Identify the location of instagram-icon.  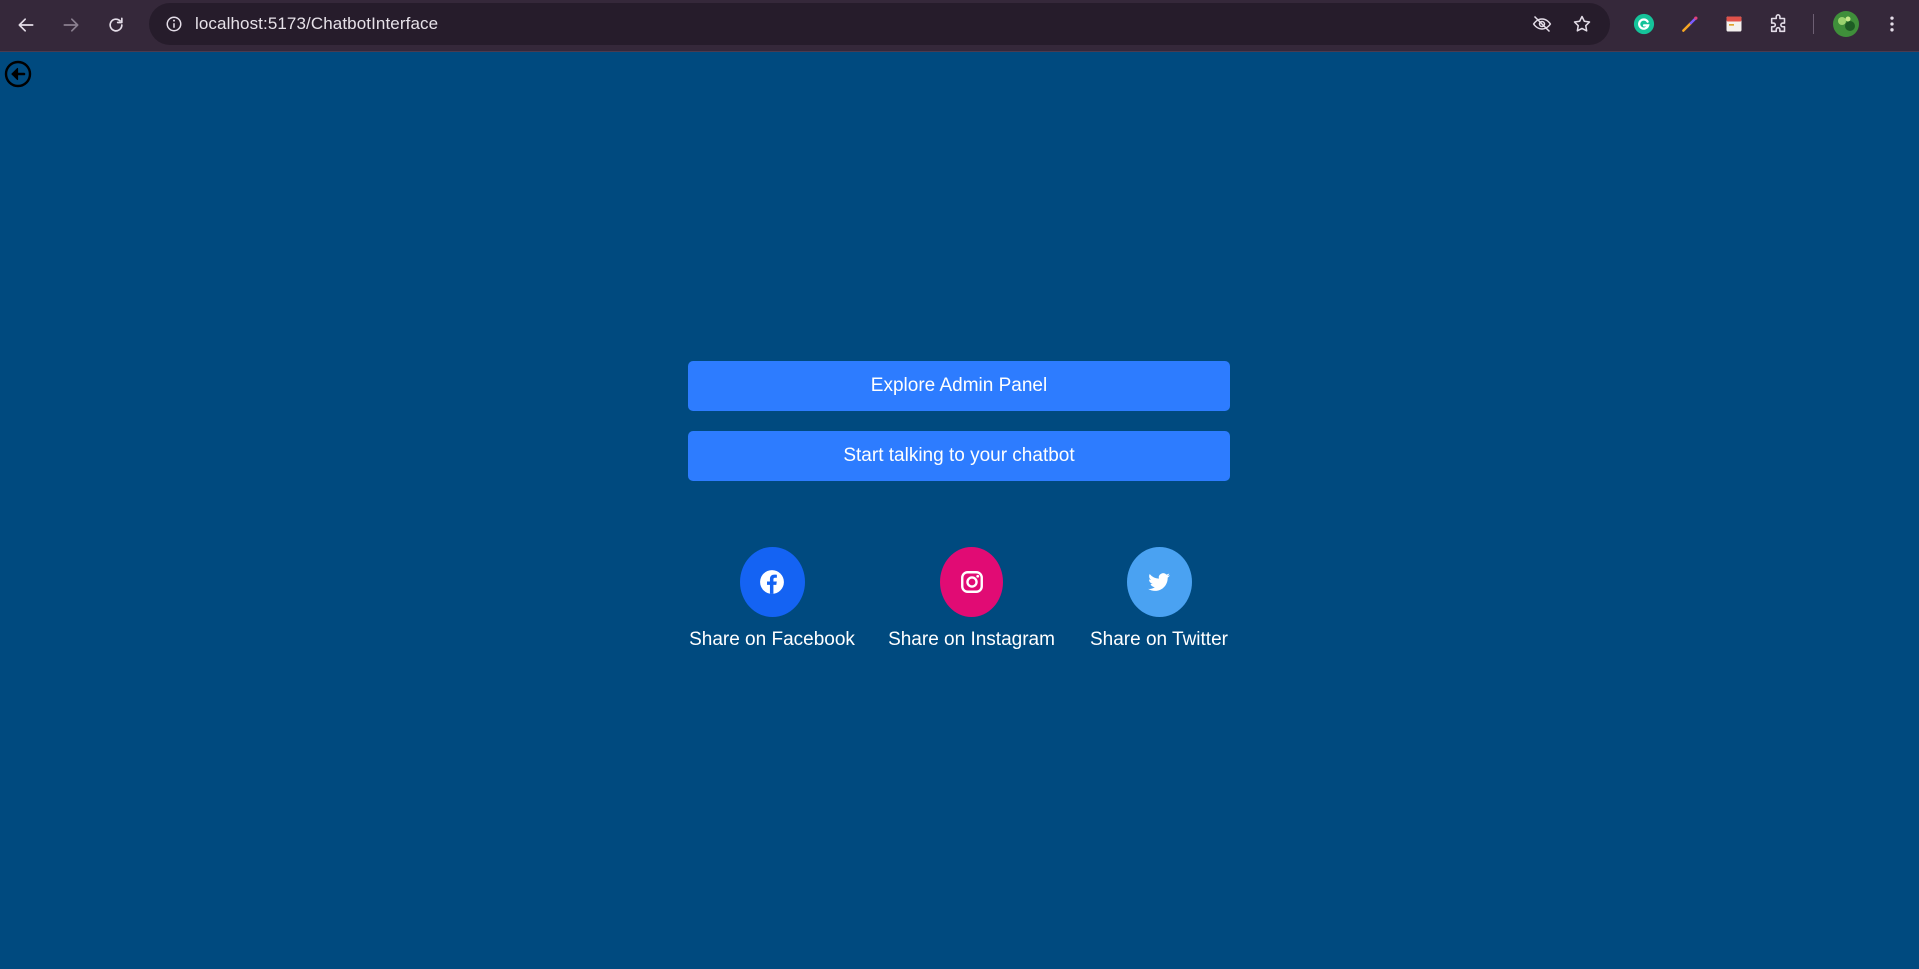
(971, 582).